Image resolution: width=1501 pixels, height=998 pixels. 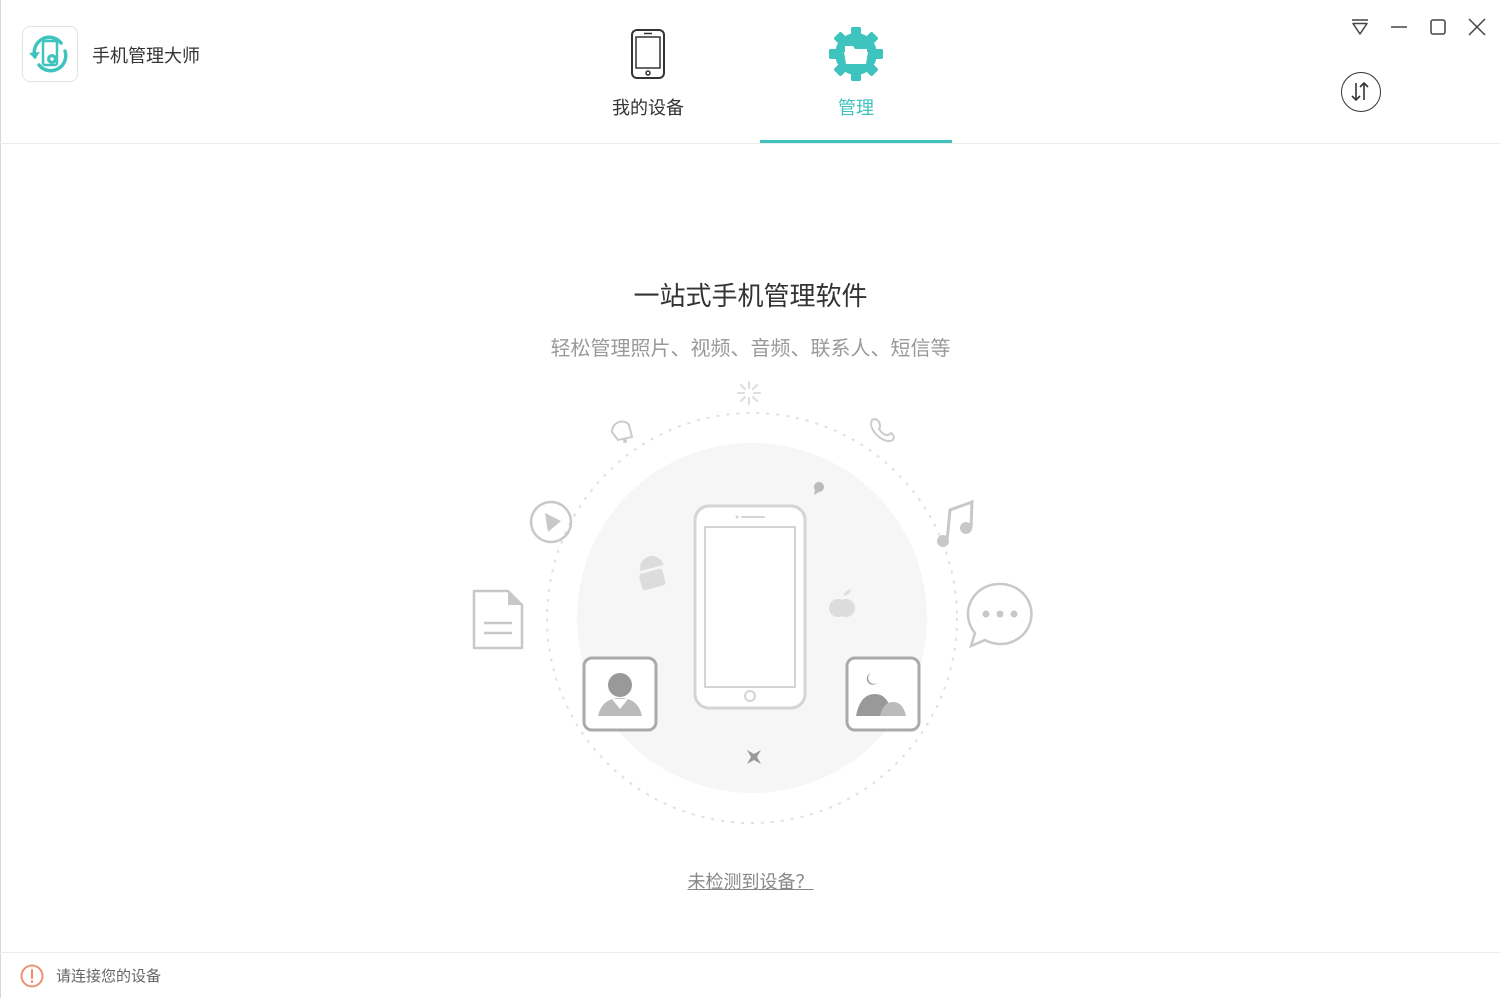 What do you see at coordinates (498, 619) in the screenshot?
I see `document-icon` at bounding box center [498, 619].